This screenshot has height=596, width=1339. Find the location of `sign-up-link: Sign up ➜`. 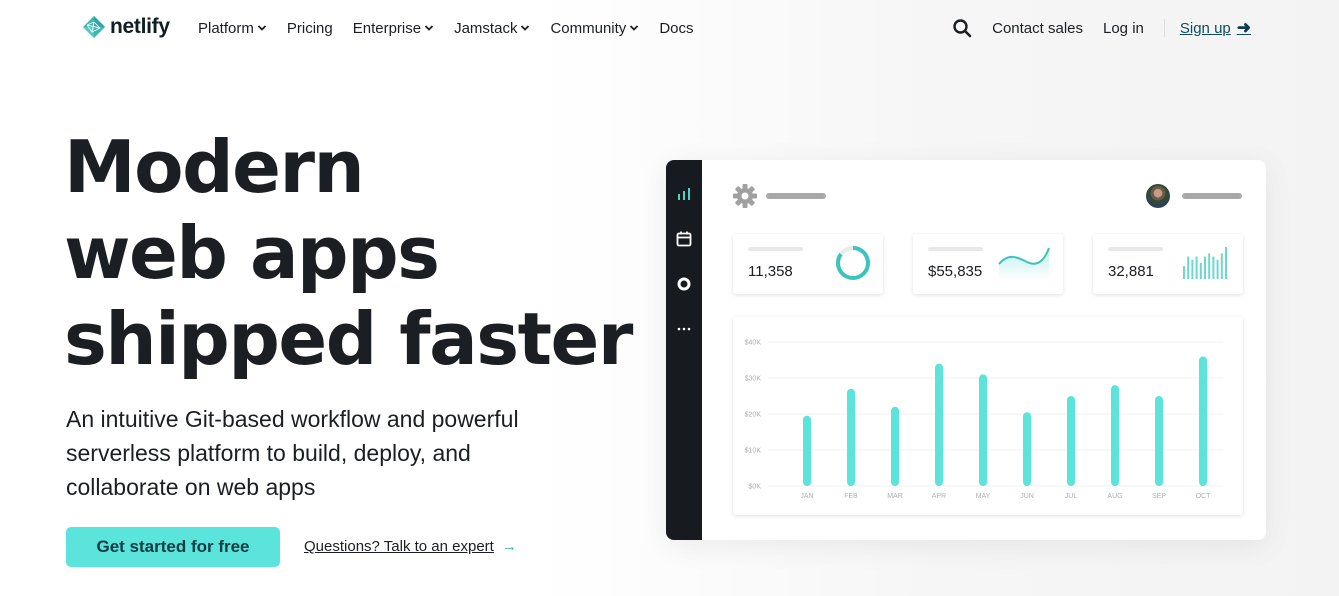

sign-up-link: Sign up ➜ is located at coordinates (1215, 28).